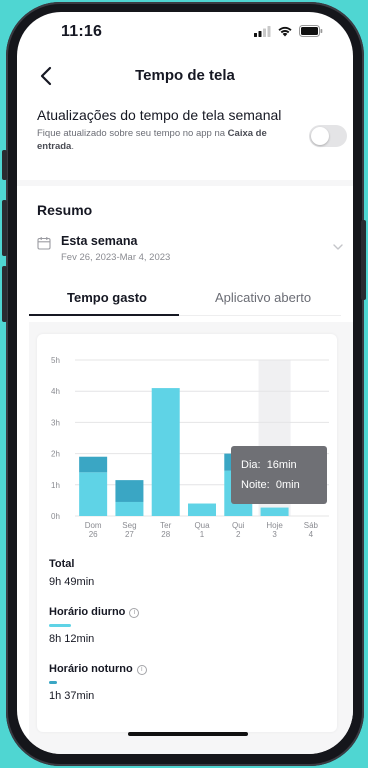 This screenshot has width=368, height=768. Describe the element at coordinates (129, 525) in the screenshot. I see `x-tick-day: Seg` at that location.